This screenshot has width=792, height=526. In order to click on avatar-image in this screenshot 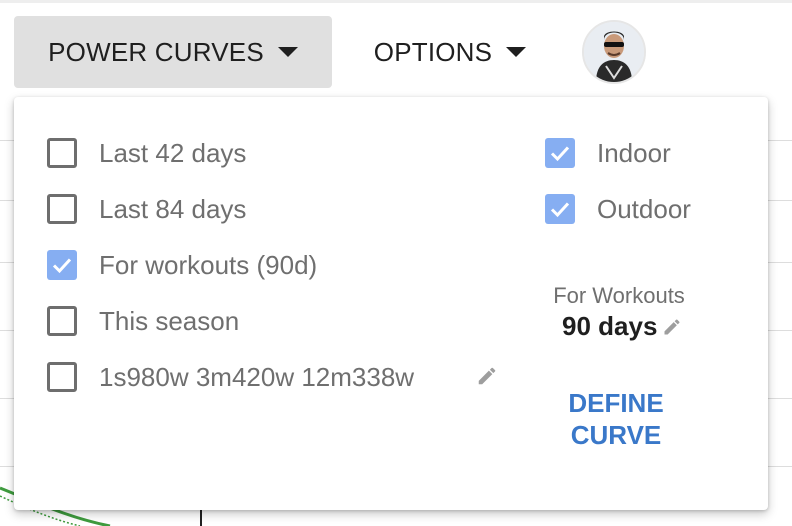, I will do `click(614, 52)`.